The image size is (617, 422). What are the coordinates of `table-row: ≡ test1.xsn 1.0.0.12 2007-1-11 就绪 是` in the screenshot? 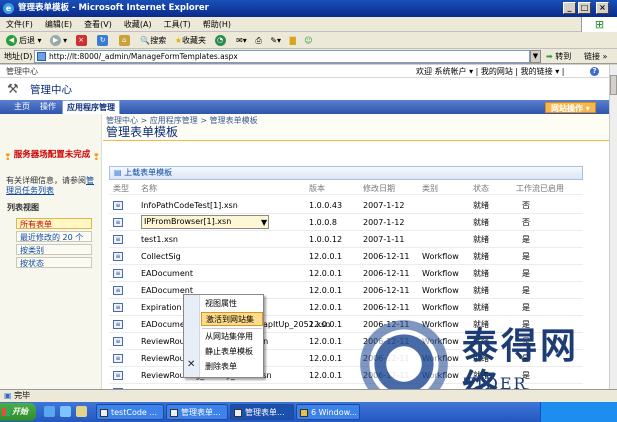 It's located at (346, 239).